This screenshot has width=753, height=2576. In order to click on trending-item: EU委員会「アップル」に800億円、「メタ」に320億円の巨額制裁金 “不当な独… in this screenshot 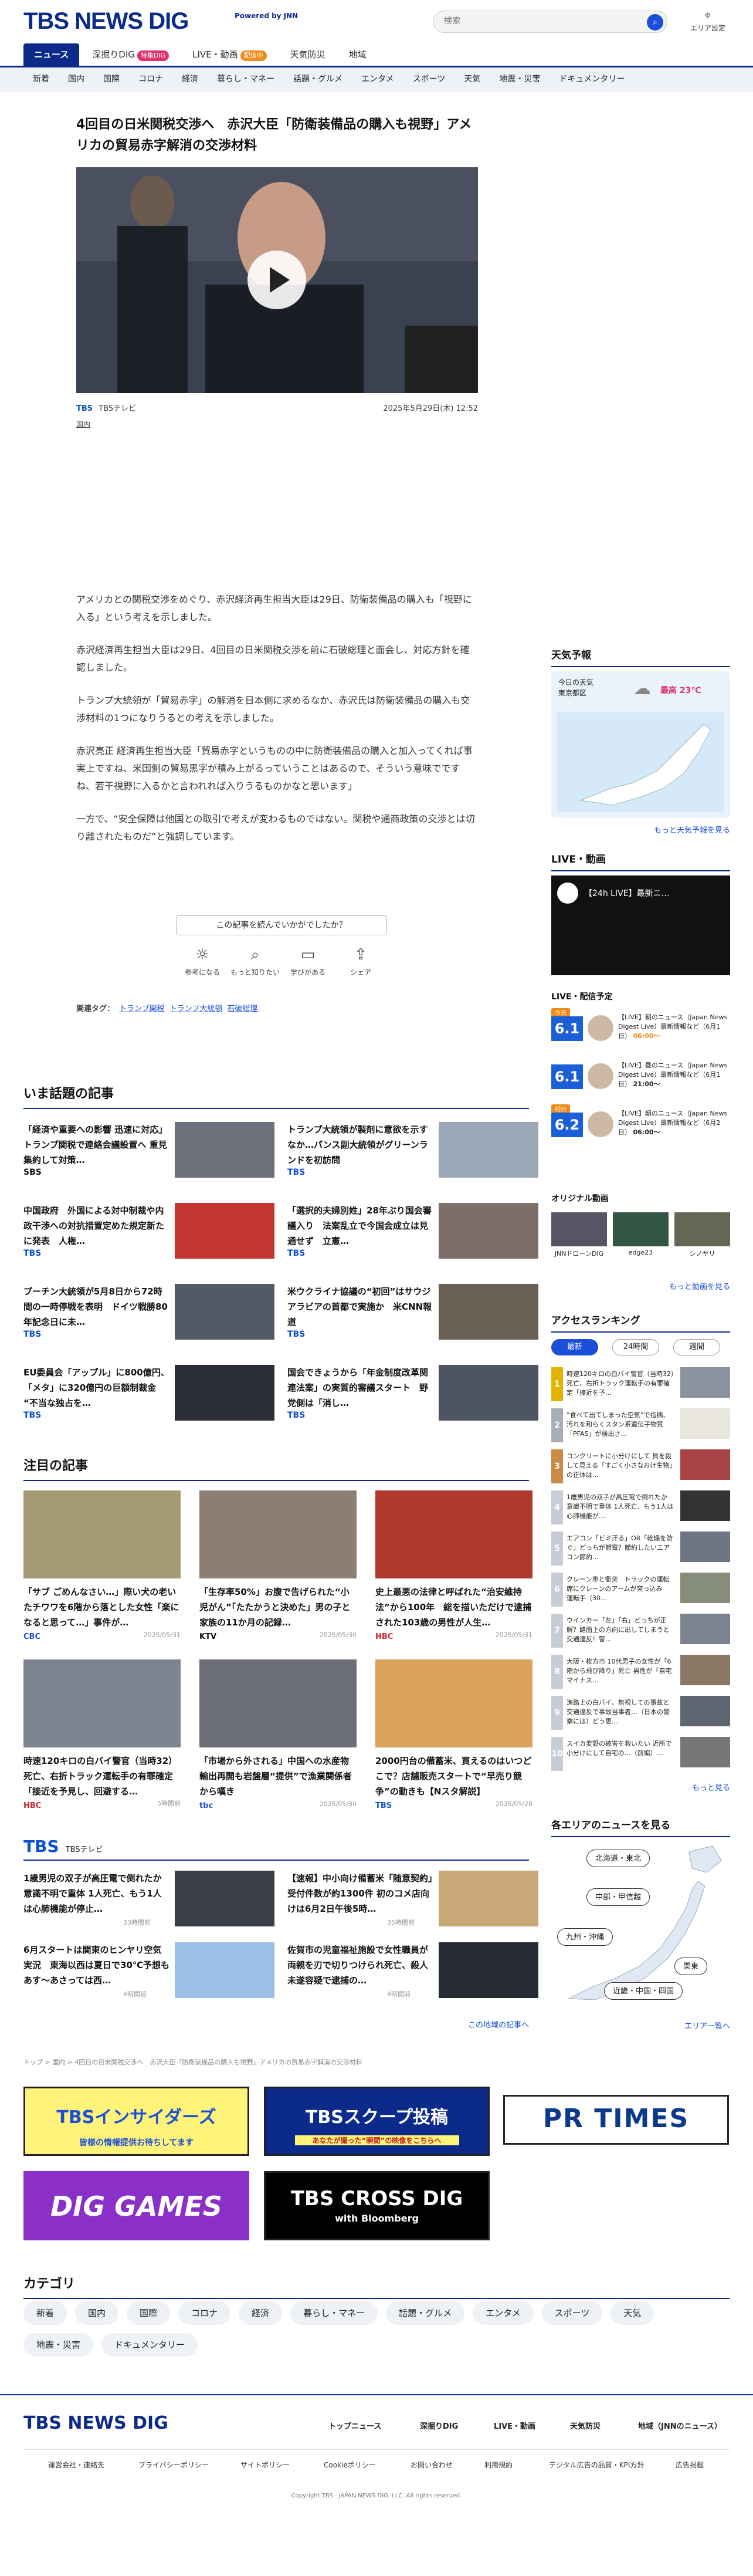, I will do `click(152, 1394)`.